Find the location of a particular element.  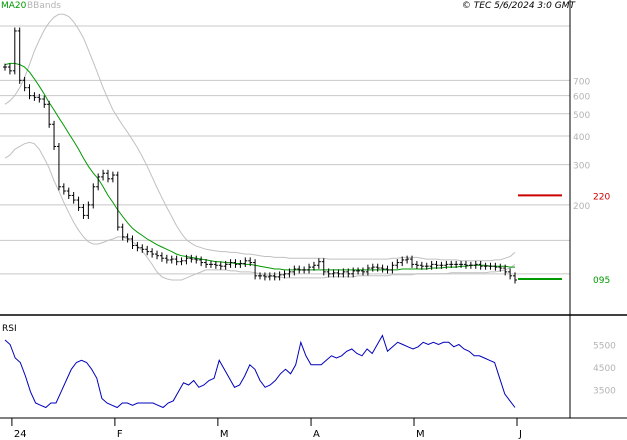

copyright-notice: © TEC 5/6/2024 3:0 GMT is located at coordinates (518, 6).